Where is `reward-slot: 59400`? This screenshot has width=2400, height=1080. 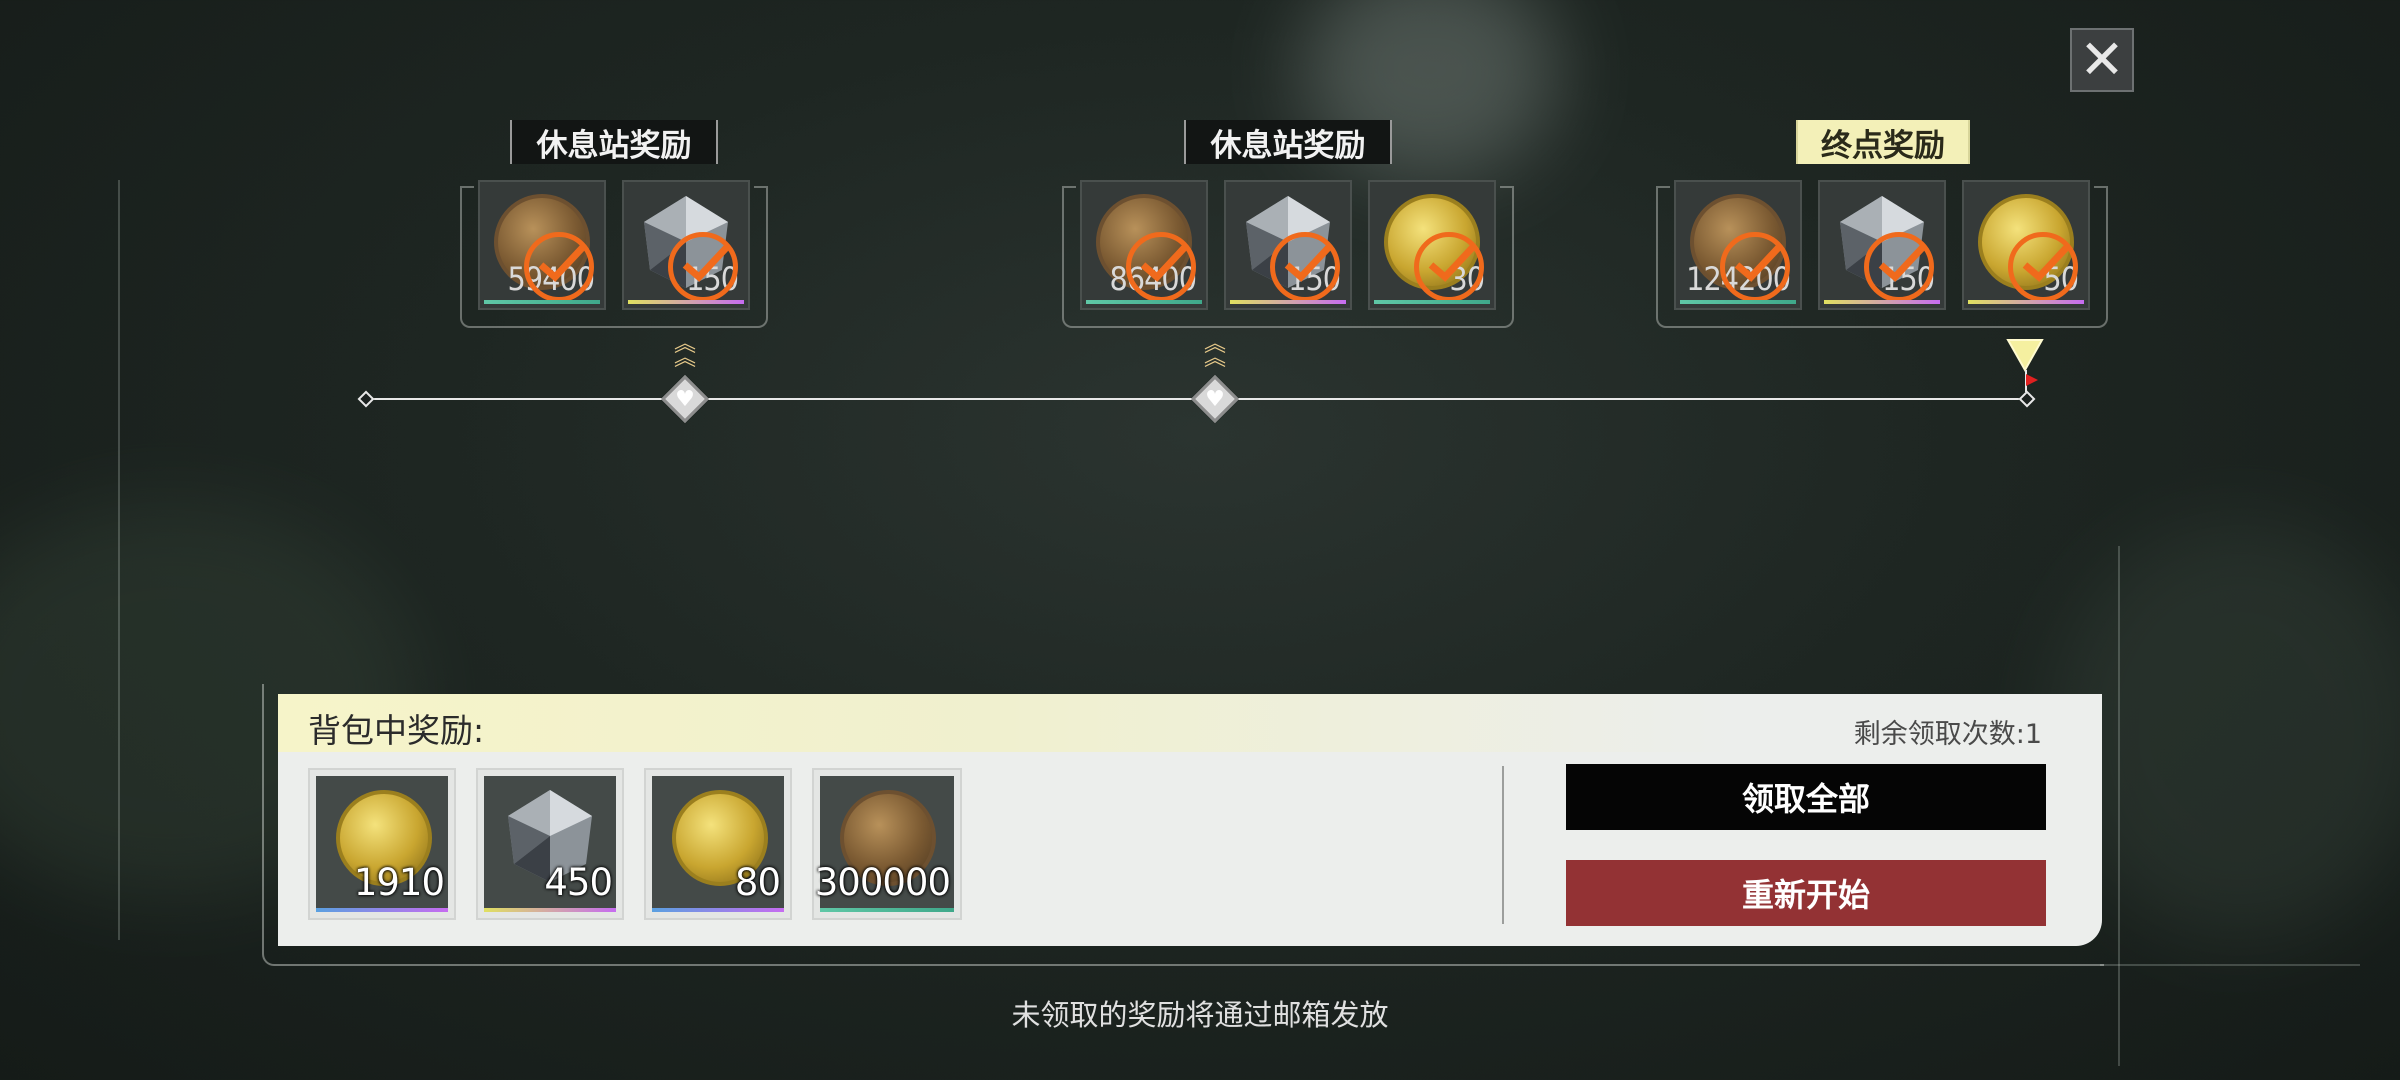 reward-slot: 59400 is located at coordinates (542, 245).